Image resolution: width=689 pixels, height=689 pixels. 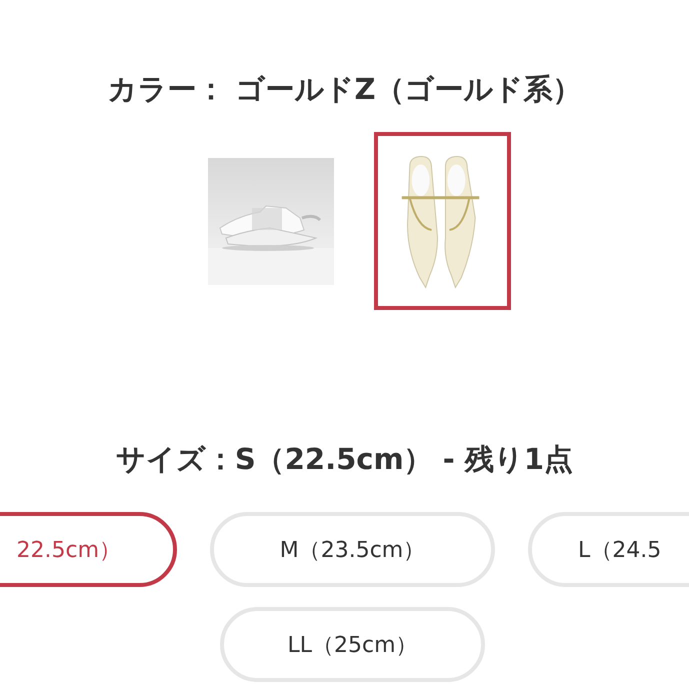 I want to click on size-option: LL（25cm）, so click(x=352, y=644).